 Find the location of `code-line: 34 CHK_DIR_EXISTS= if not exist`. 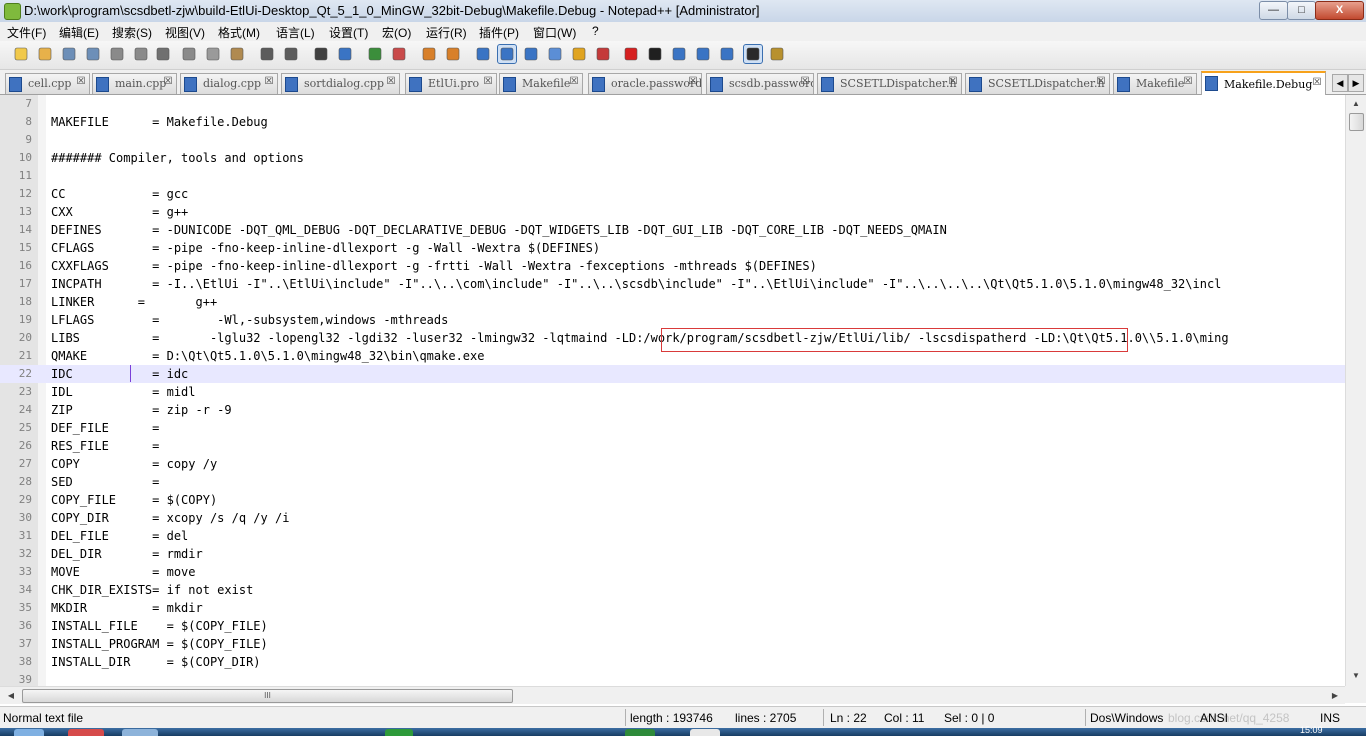

code-line: 34 CHK_DIR_EXISTS= if not exist is located at coordinates (672, 590).